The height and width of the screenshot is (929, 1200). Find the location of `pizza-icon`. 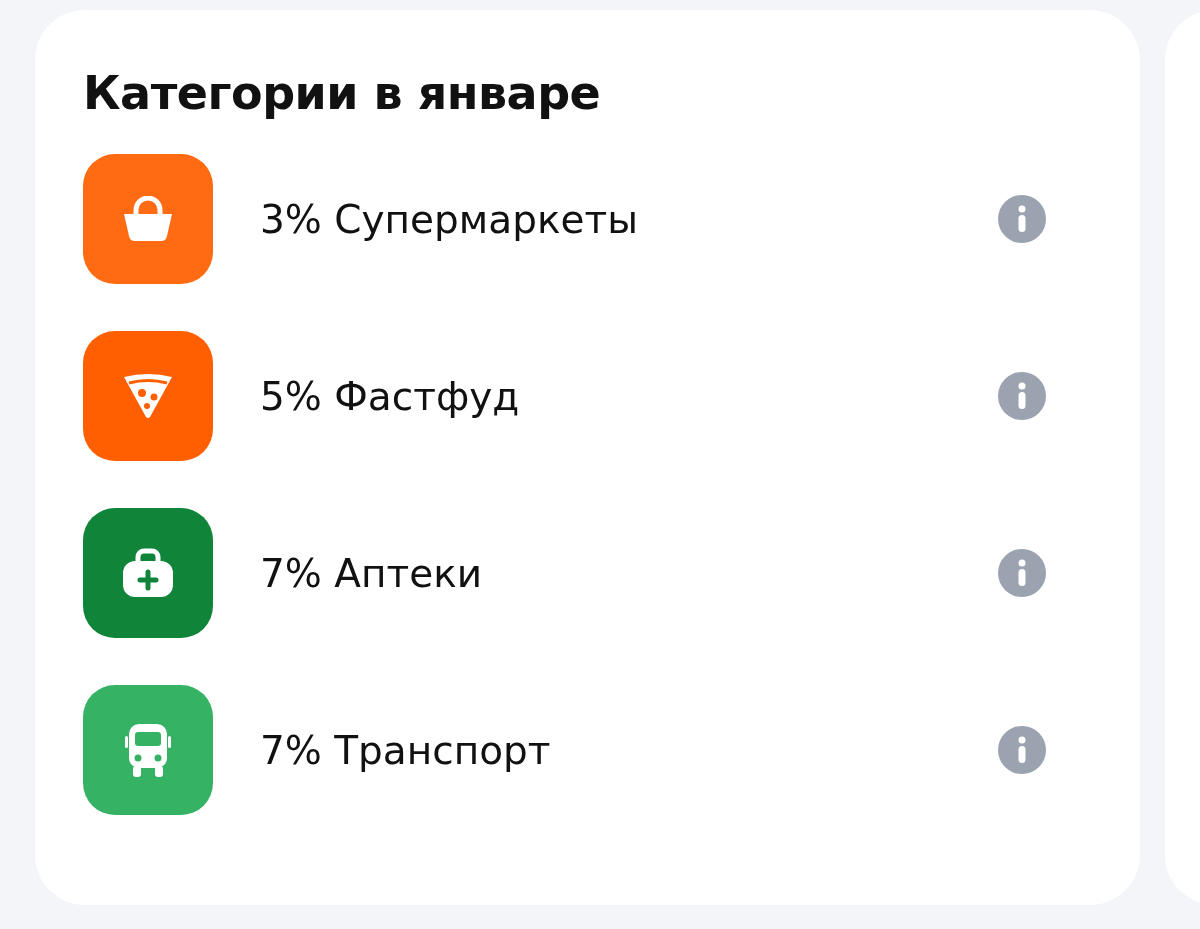

pizza-icon is located at coordinates (148, 396).